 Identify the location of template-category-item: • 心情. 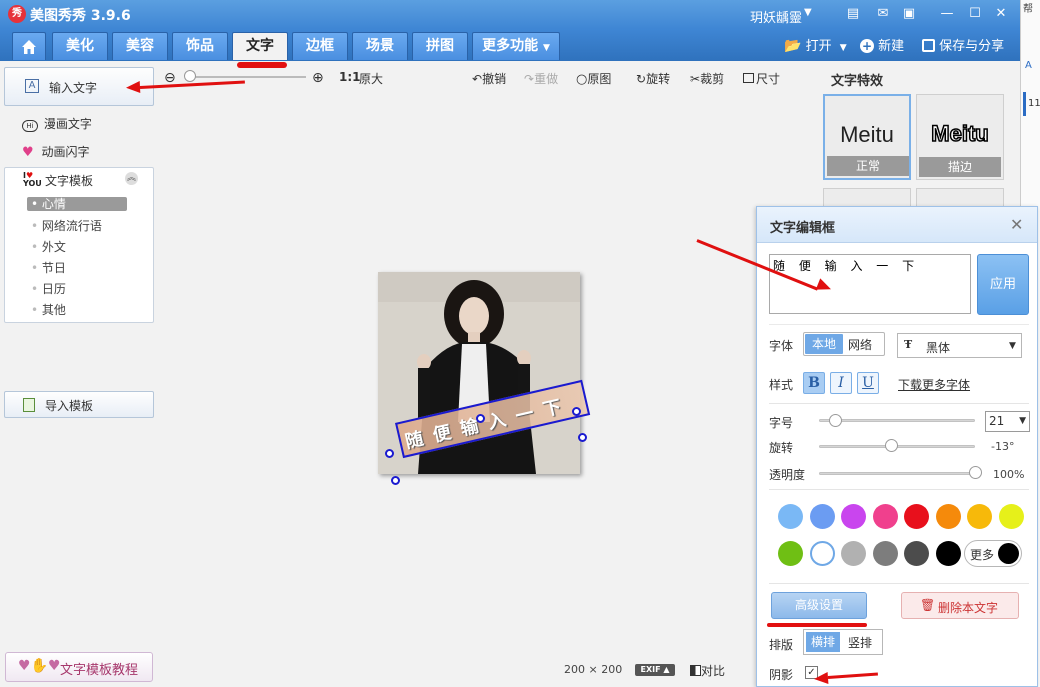
(77, 204).